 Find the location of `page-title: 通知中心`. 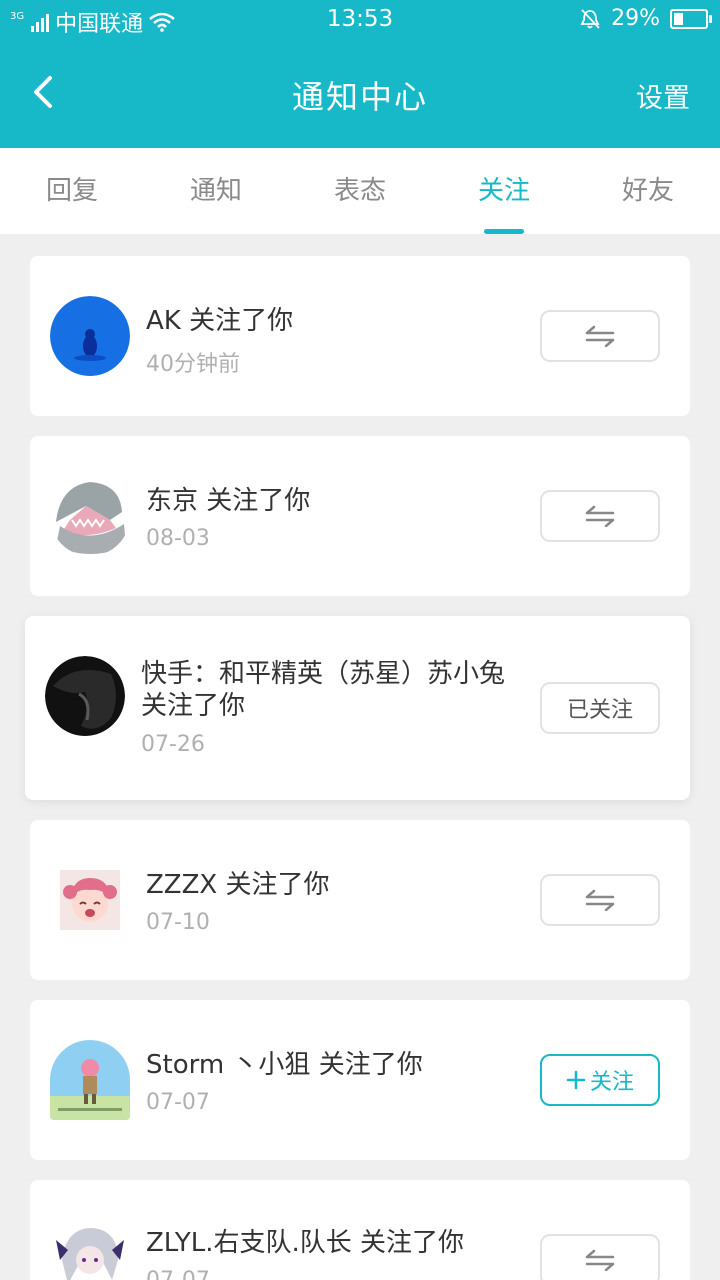

page-title: 通知中心 is located at coordinates (359, 97).